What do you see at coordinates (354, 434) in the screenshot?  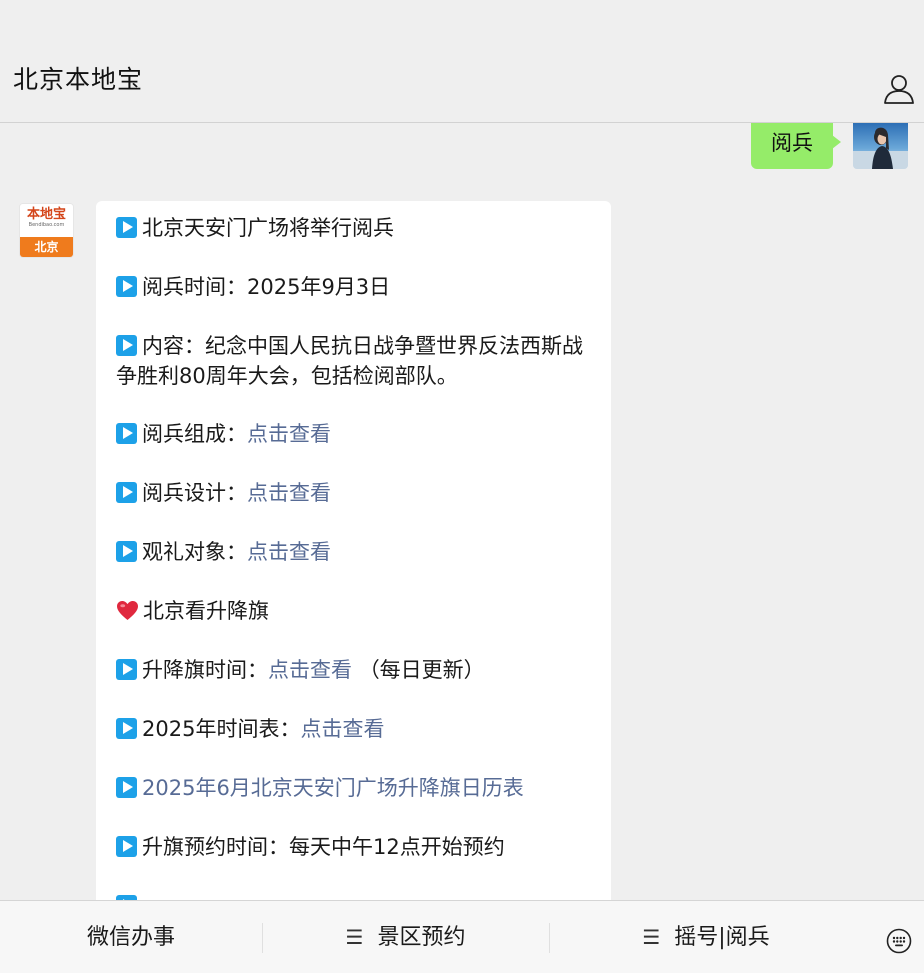 I see `message-line: 阅兵组成：点击查看` at bounding box center [354, 434].